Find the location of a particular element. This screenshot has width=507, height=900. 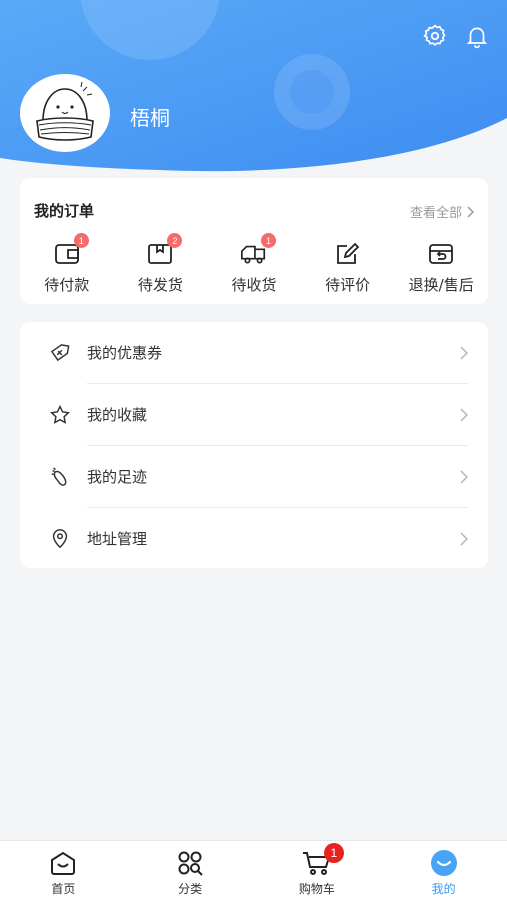

order-item-pending-receipt: 1 待收货 is located at coordinates (254, 264).